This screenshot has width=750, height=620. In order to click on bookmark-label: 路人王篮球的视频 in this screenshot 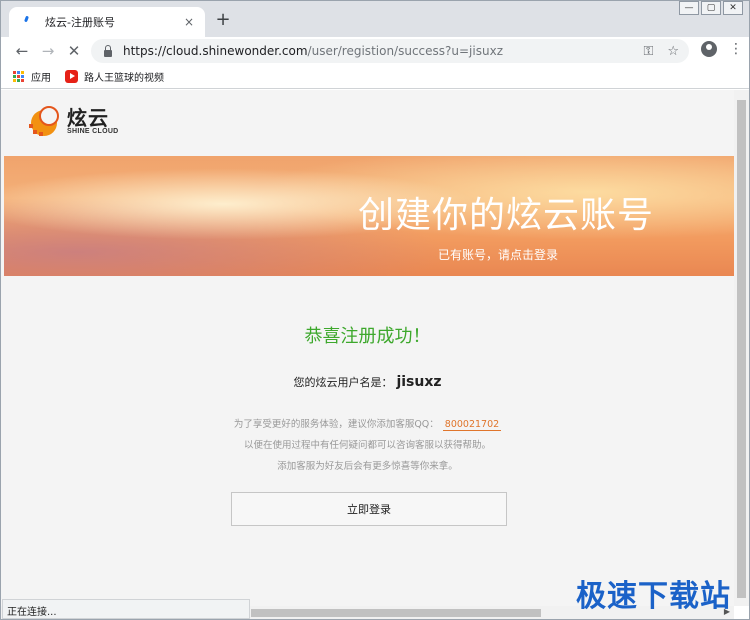, I will do `click(124, 78)`.